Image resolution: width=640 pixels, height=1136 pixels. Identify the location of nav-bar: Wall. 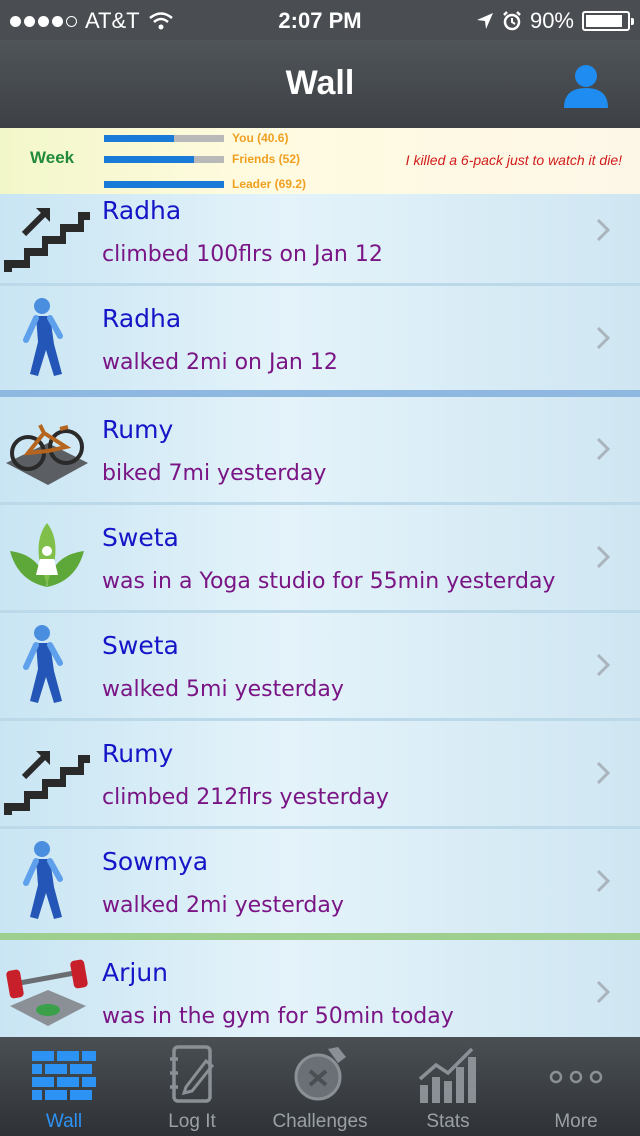
(320, 84).